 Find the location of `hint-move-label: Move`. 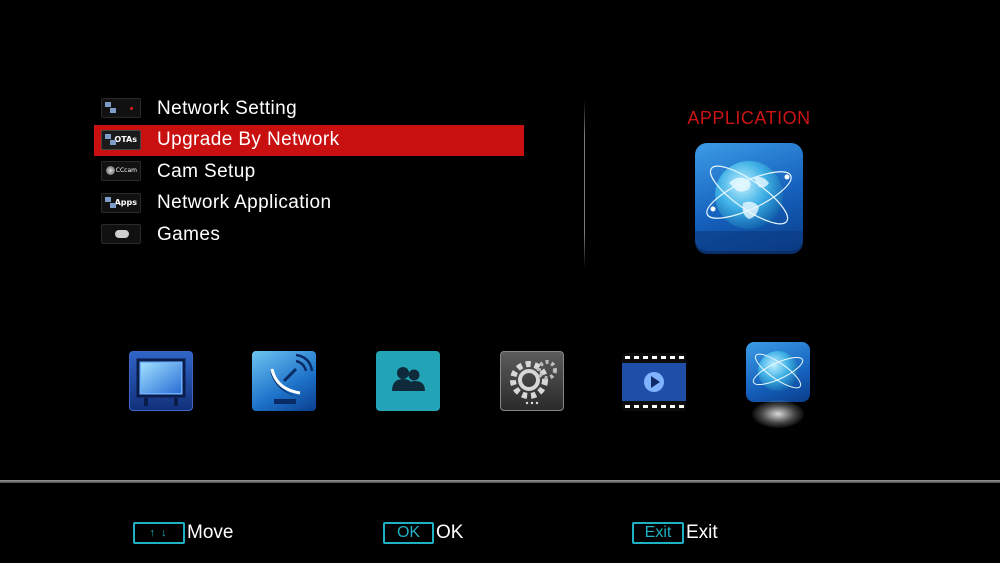

hint-move-label: Move is located at coordinates (210, 532).